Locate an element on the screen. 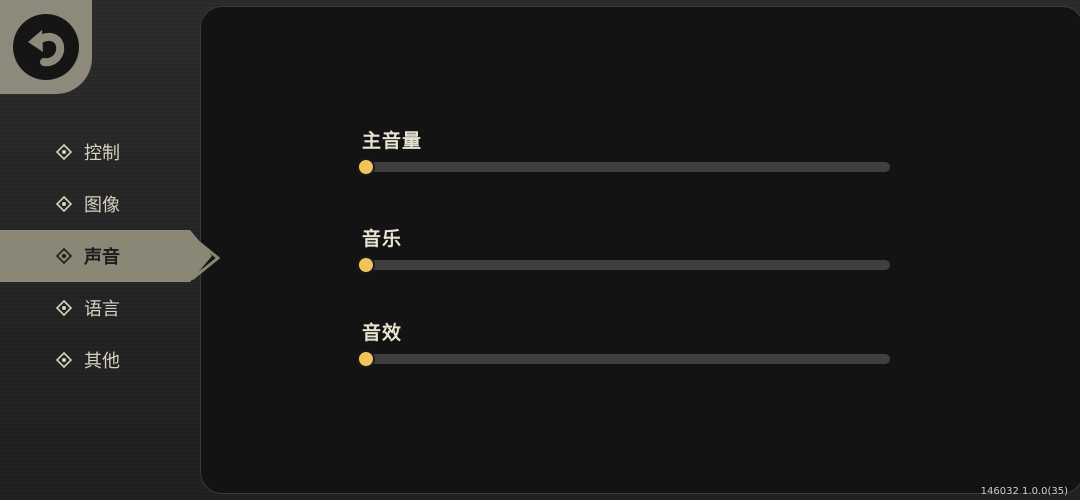 The width and height of the screenshot is (1080, 500). sidebar-item-label: 声音 is located at coordinates (102, 257).